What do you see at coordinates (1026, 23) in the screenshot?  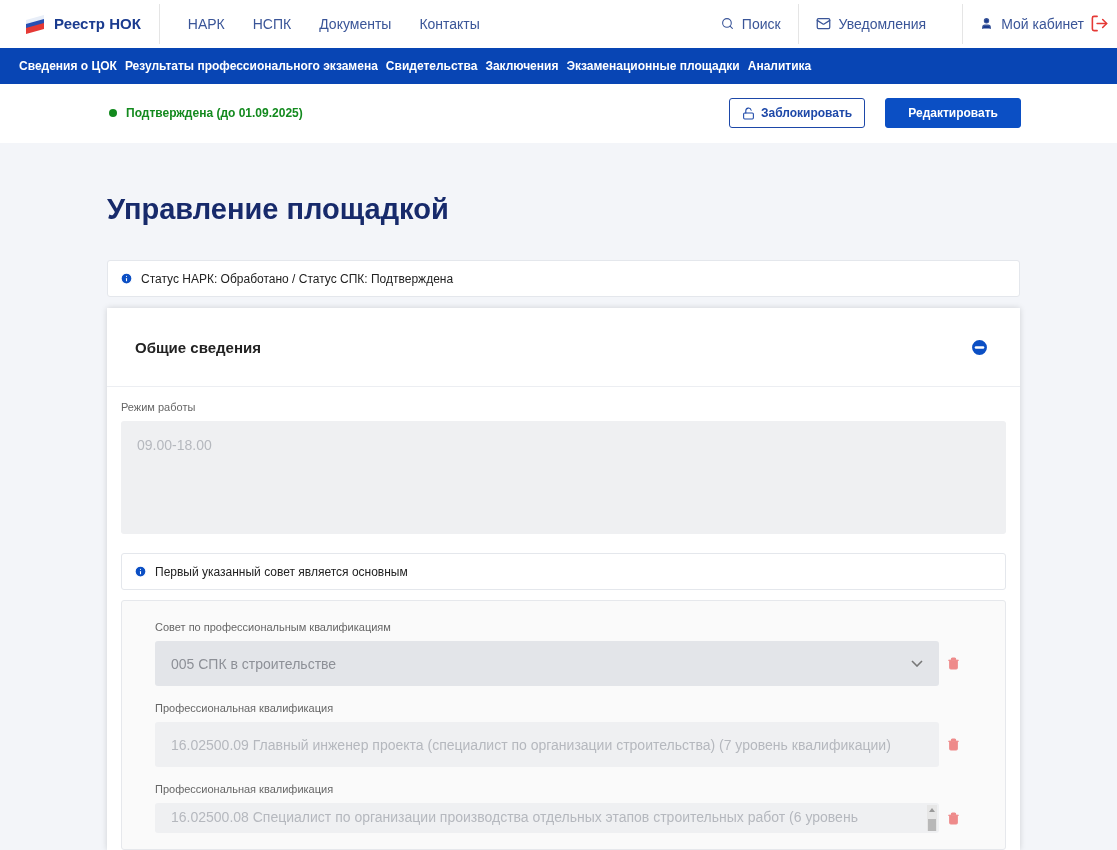 I see `cabinet-link: Мой кабинет` at bounding box center [1026, 23].